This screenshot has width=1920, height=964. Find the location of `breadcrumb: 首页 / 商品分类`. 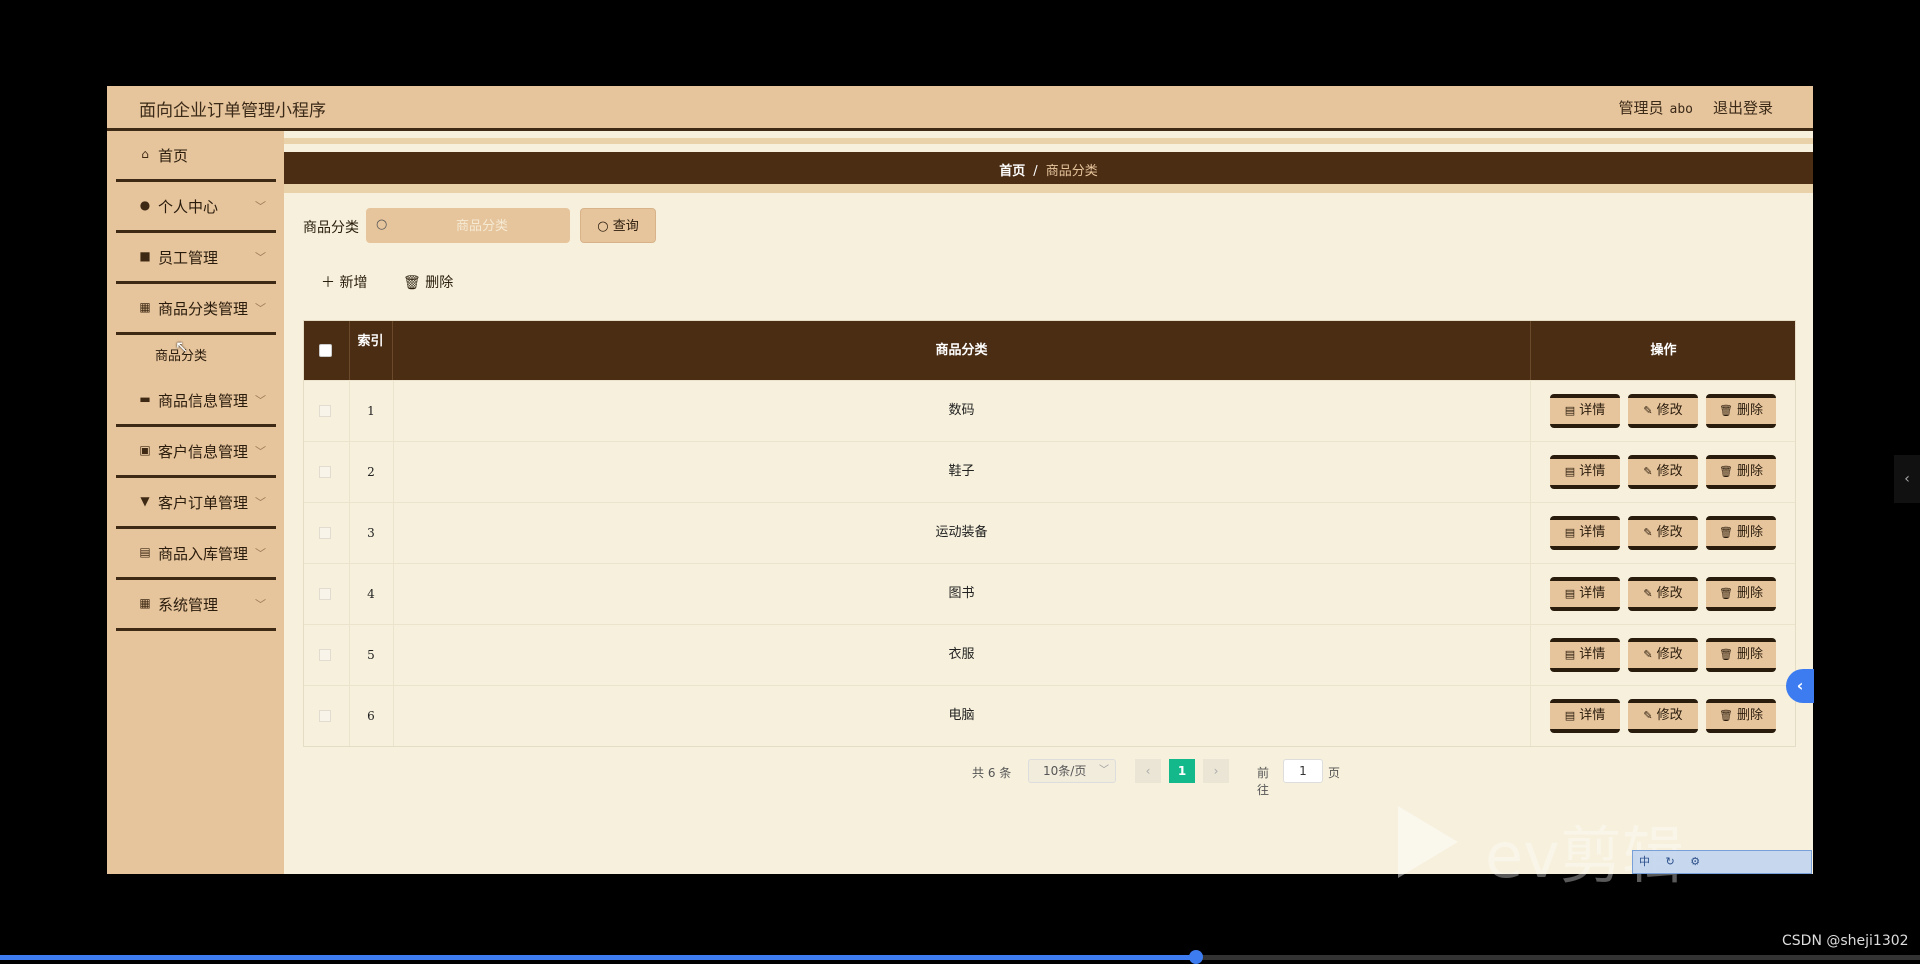

breadcrumb: 首页 / 商品分类 is located at coordinates (1048, 169).